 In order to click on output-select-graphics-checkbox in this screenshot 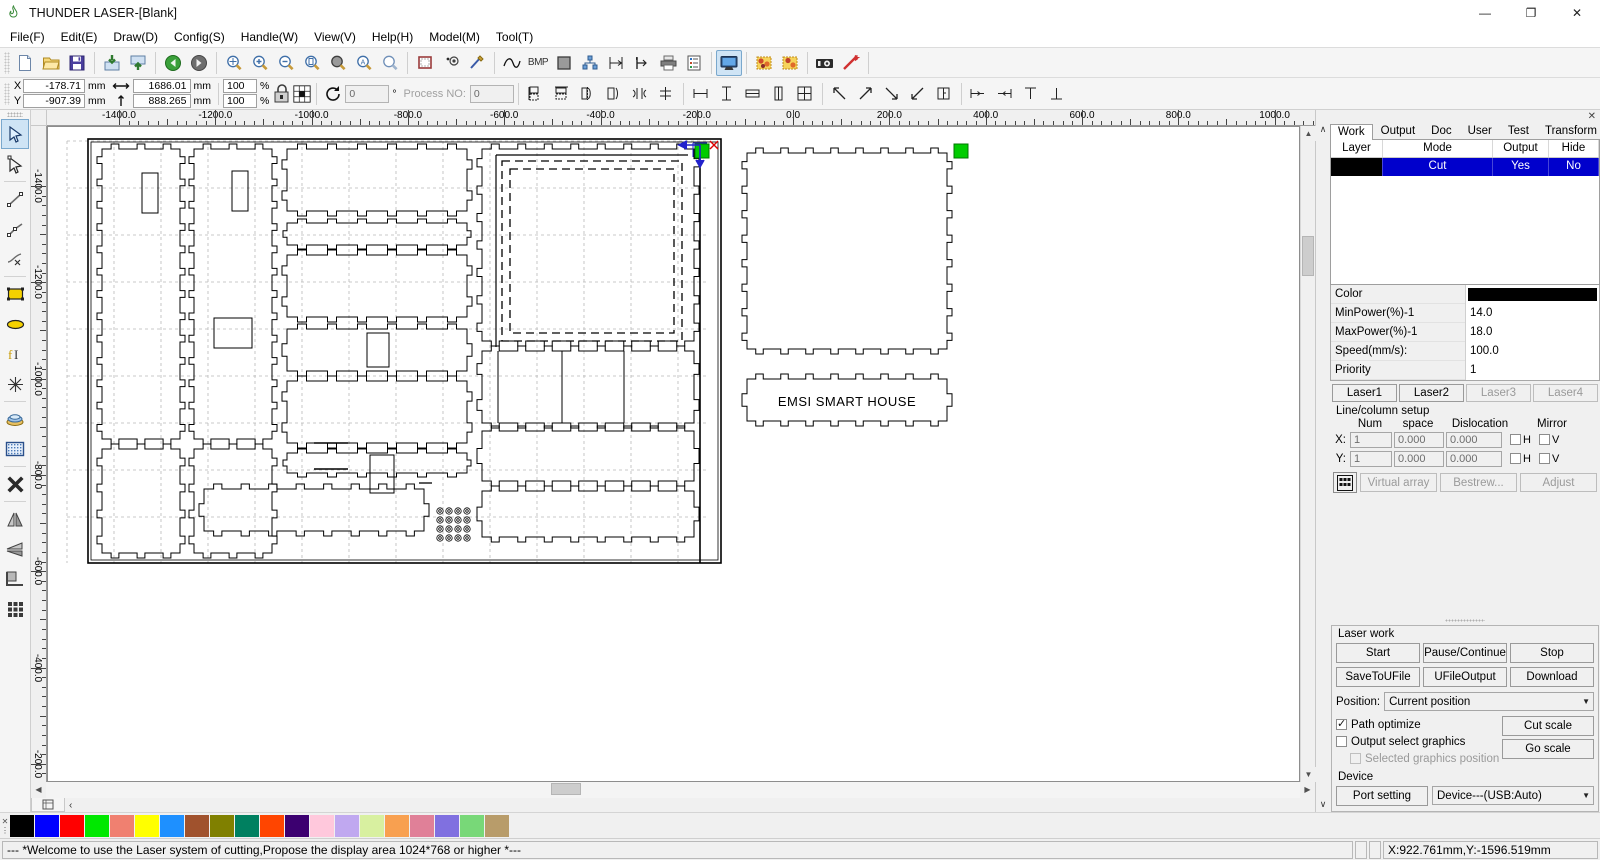, I will do `click(1341, 741)`.